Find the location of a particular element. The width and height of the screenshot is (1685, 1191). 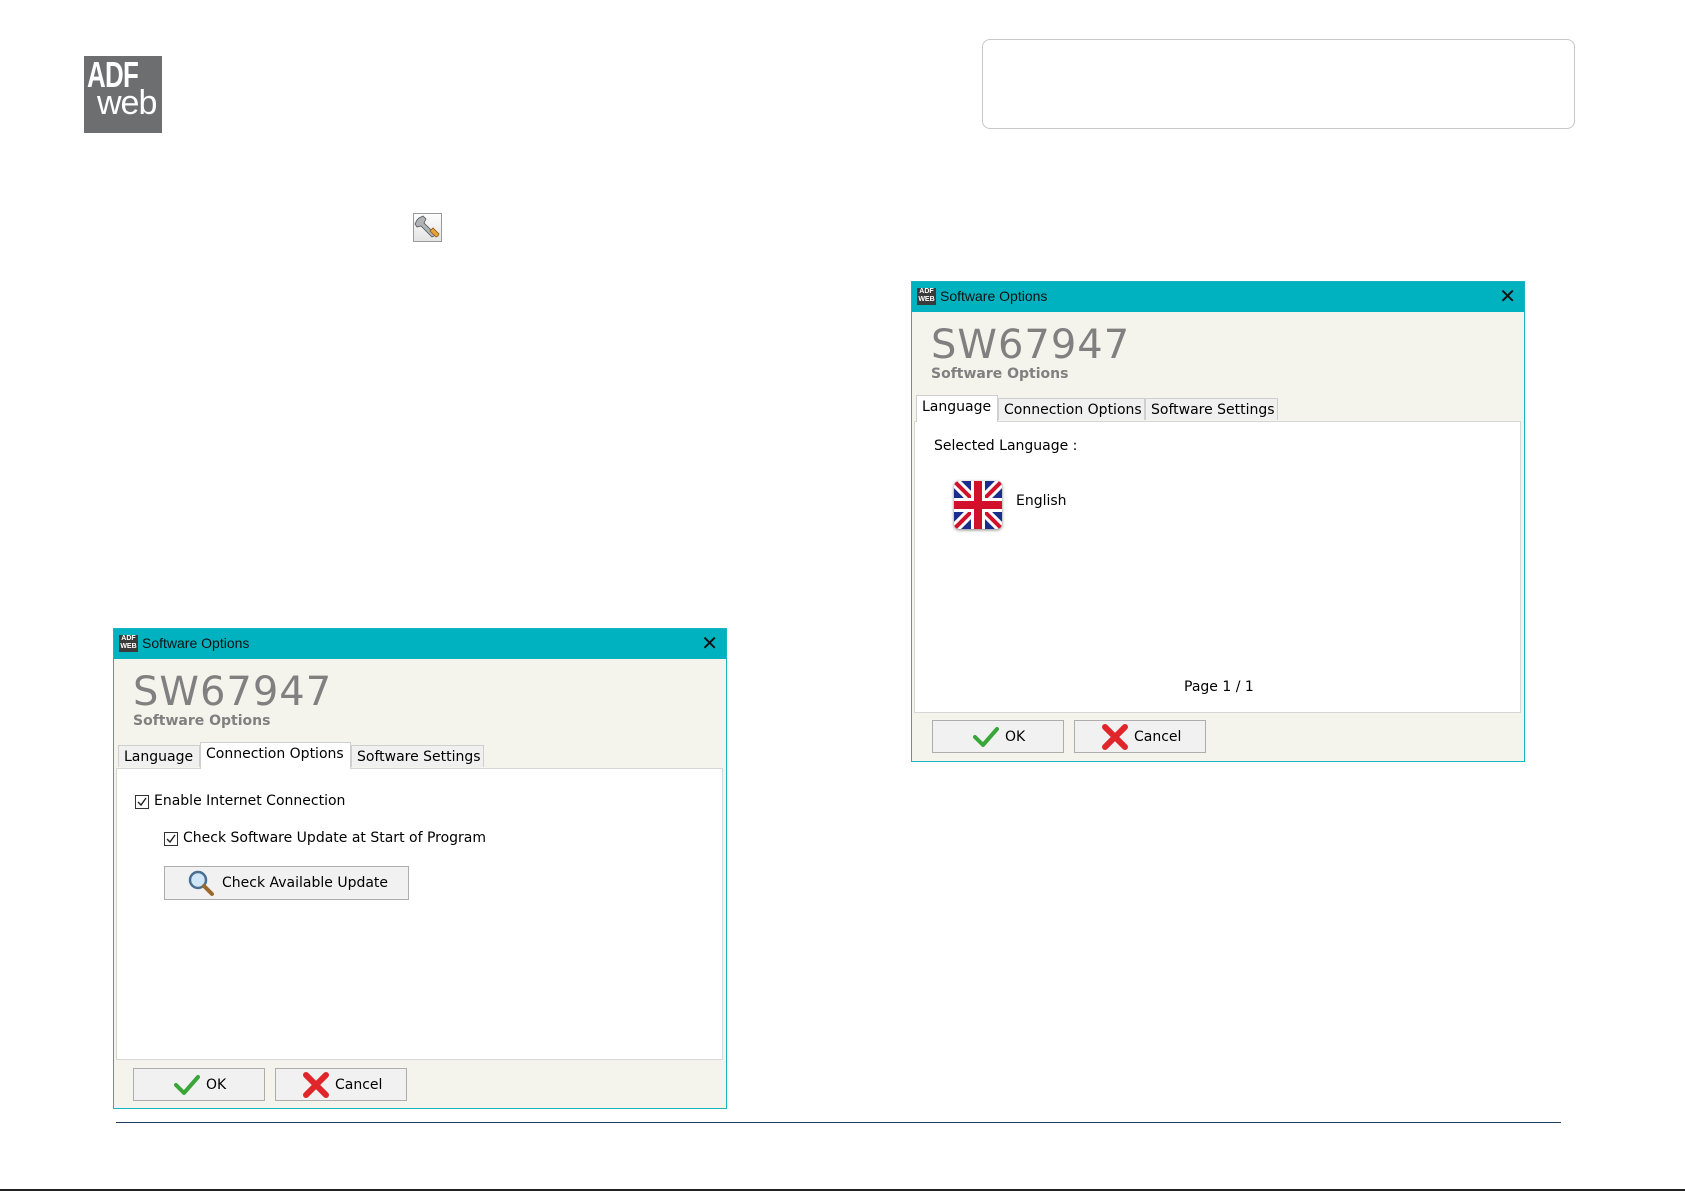

header-title-box is located at coordinates (1278, 84).